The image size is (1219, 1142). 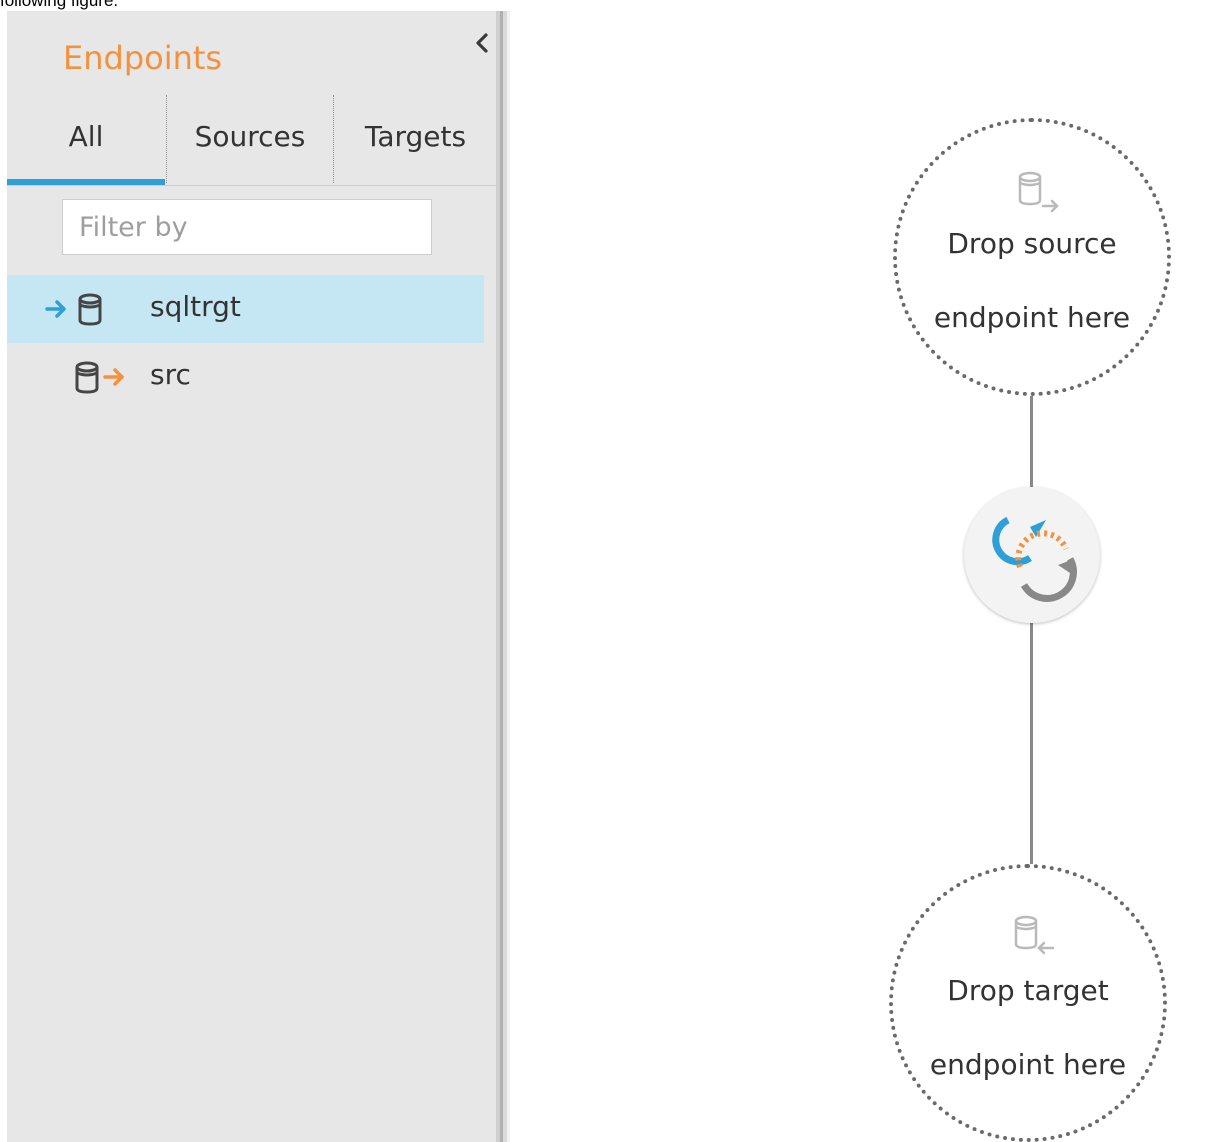 I want to click on tab-targets: Targets, so click(x=415, y=139).